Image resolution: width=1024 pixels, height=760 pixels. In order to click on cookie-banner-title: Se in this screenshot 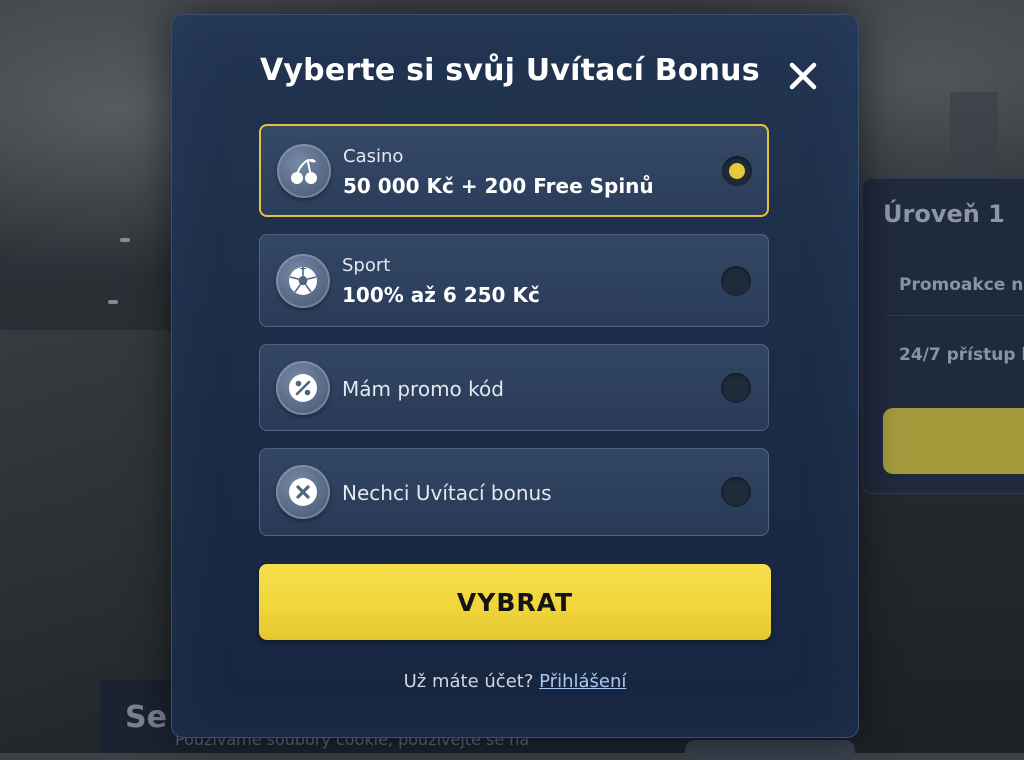, I will do `click(146, 717)`.